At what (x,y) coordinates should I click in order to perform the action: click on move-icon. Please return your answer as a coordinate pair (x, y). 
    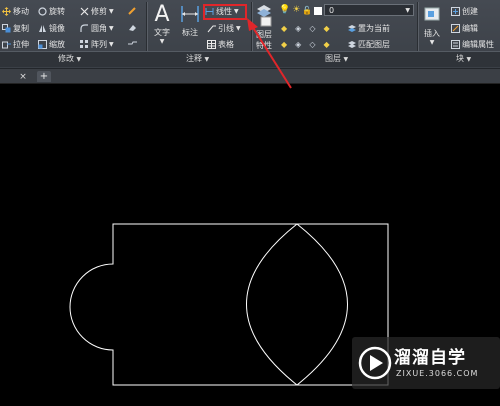
    Looking at the image, I should click on (6, 11).